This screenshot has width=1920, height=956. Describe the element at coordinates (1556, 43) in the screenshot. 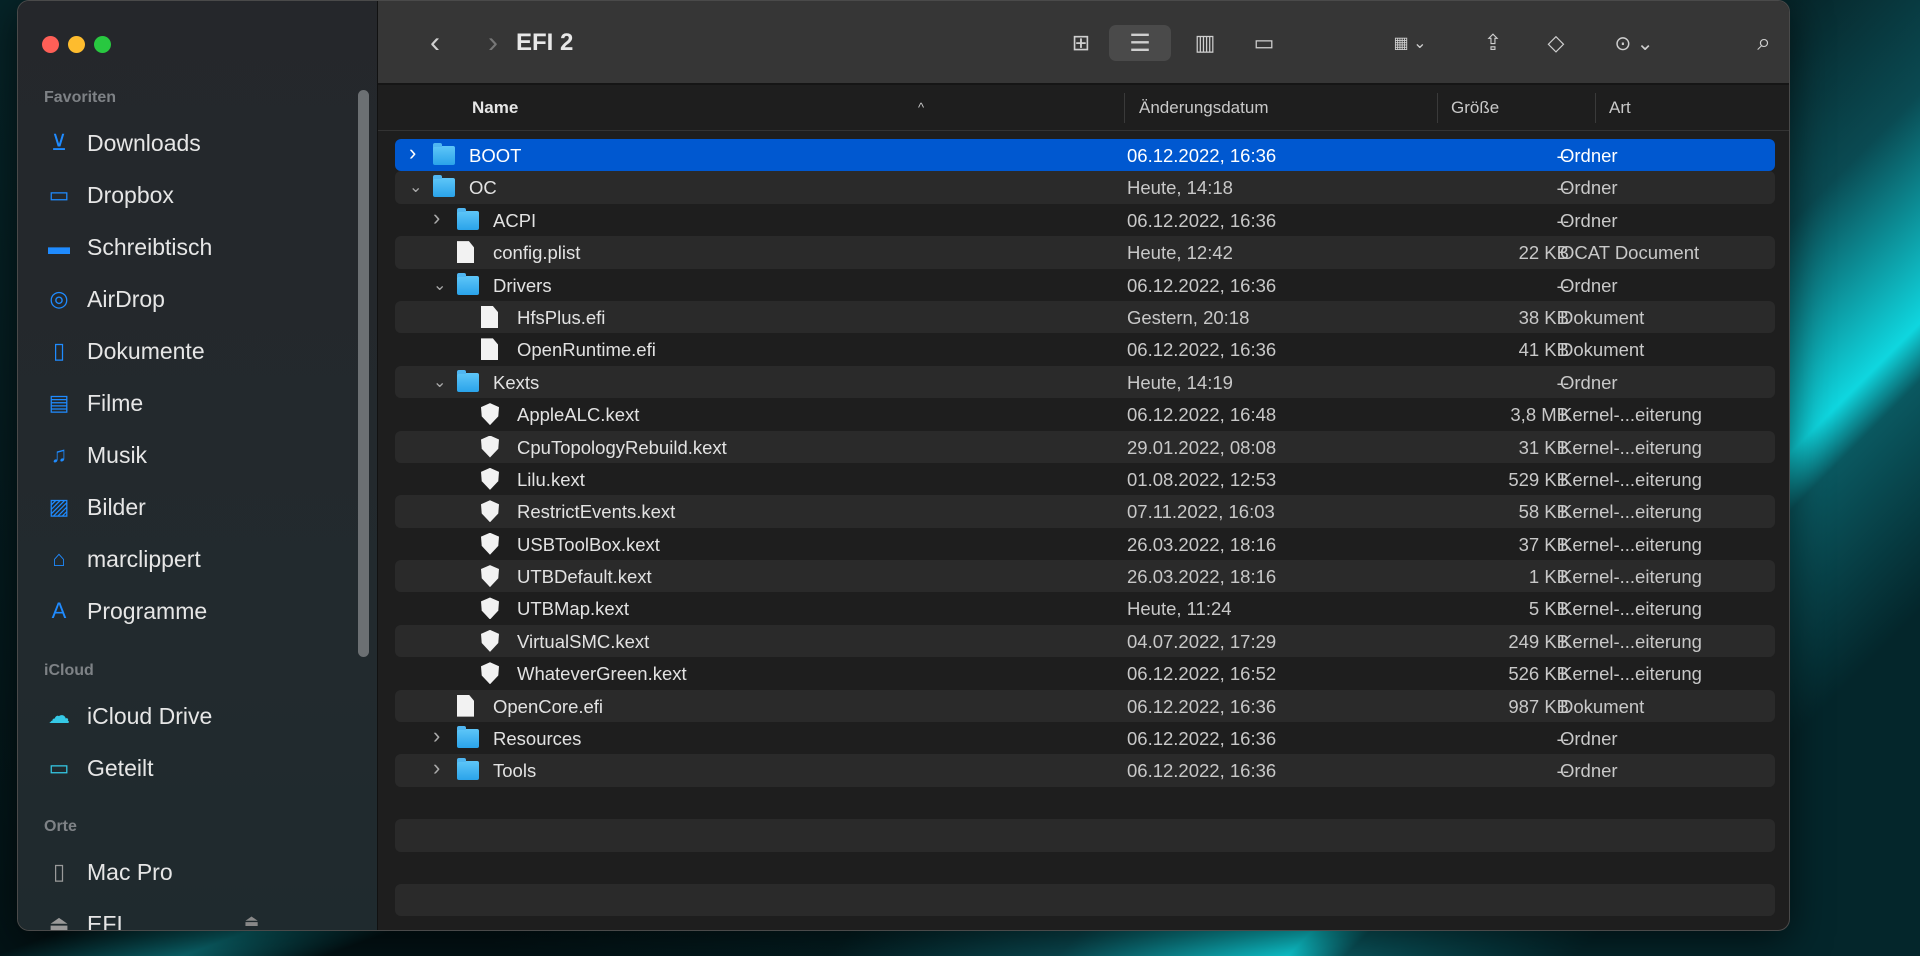

I see `tag-button: ◇` at that location.